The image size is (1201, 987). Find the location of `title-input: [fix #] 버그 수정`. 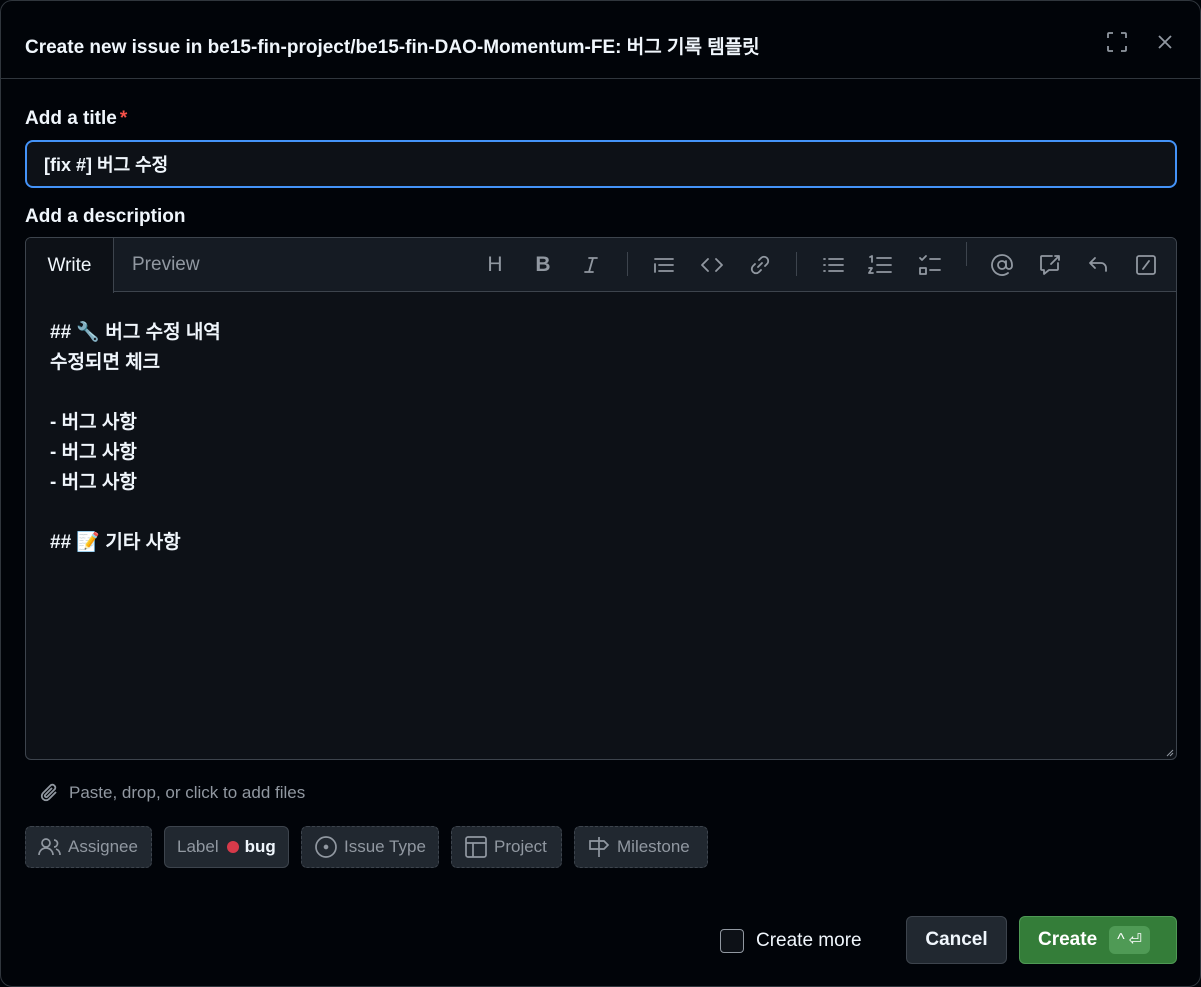

title-input: [fix #] 버그 수정 is located at coordinates (601, 164).